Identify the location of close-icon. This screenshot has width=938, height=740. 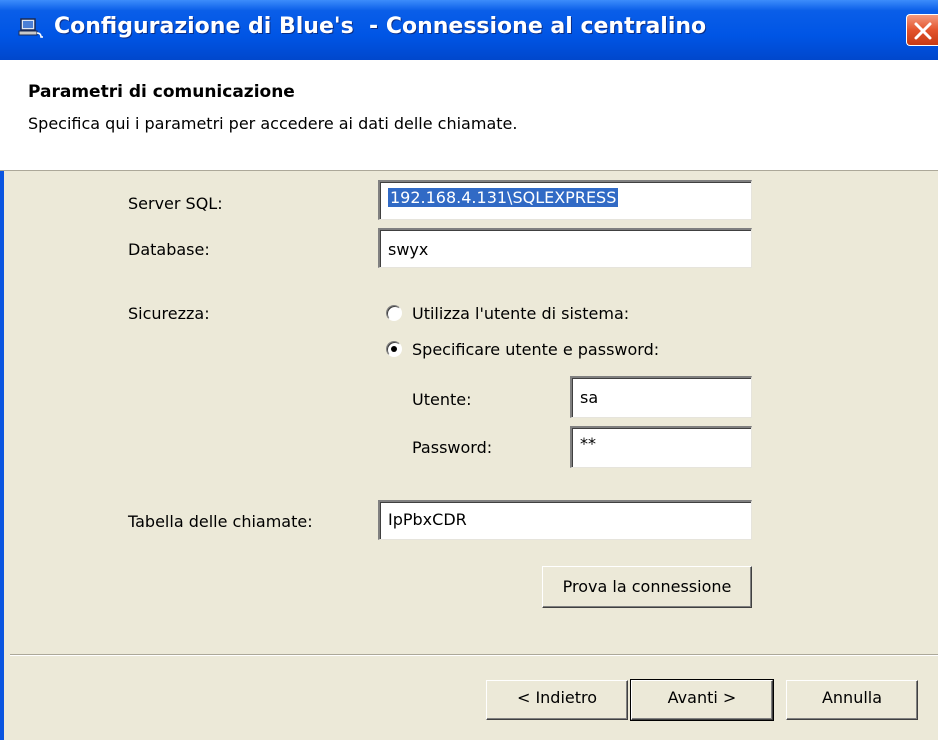
(923, 31).